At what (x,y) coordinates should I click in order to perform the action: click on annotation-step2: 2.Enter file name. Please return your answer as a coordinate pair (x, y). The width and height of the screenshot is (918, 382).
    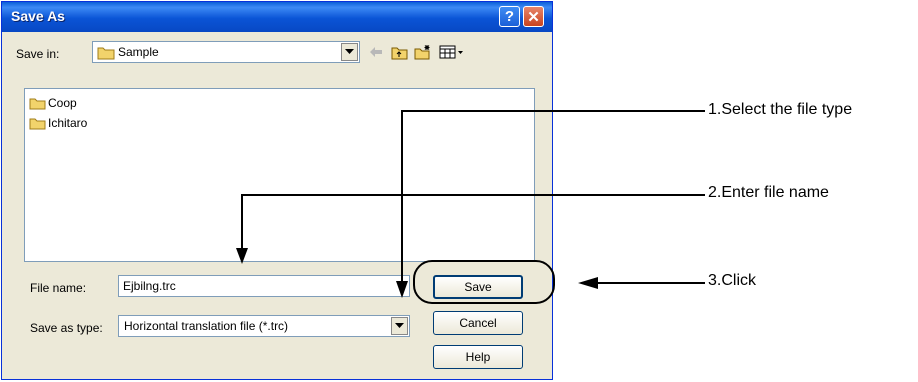
    Looking at the image, I should click on (768, 192).